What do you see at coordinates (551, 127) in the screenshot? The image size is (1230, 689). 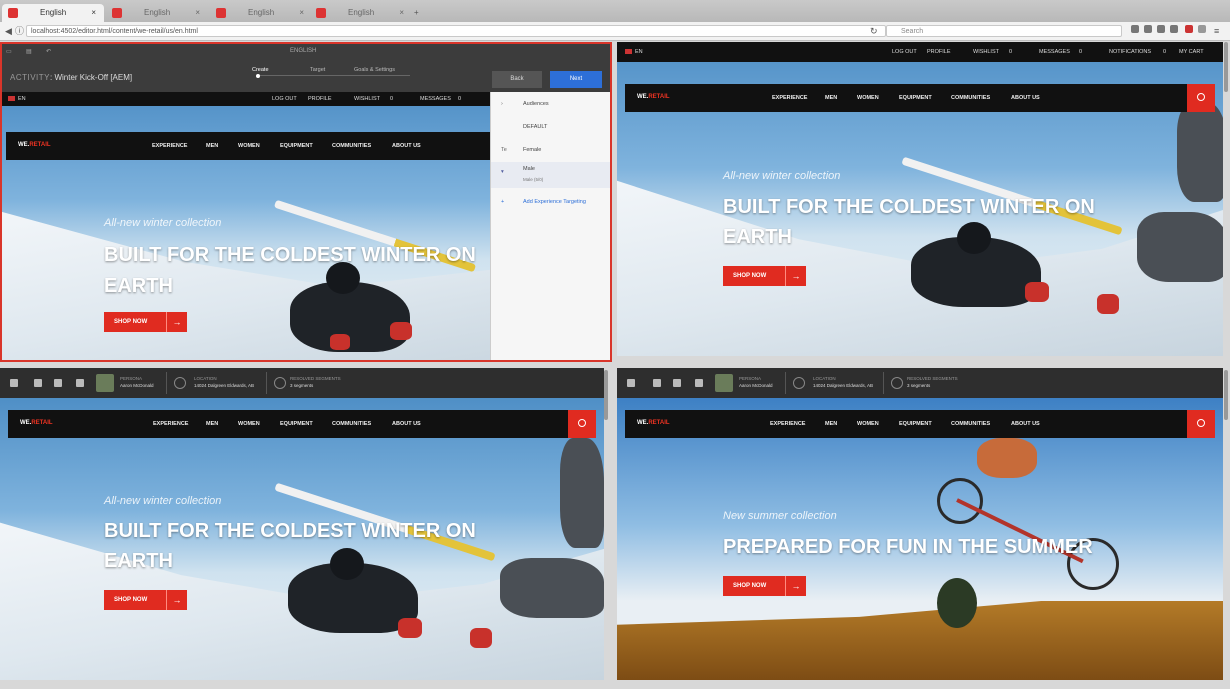 I see `audience-default: DEFAULT` at bounding box center [551, 127].